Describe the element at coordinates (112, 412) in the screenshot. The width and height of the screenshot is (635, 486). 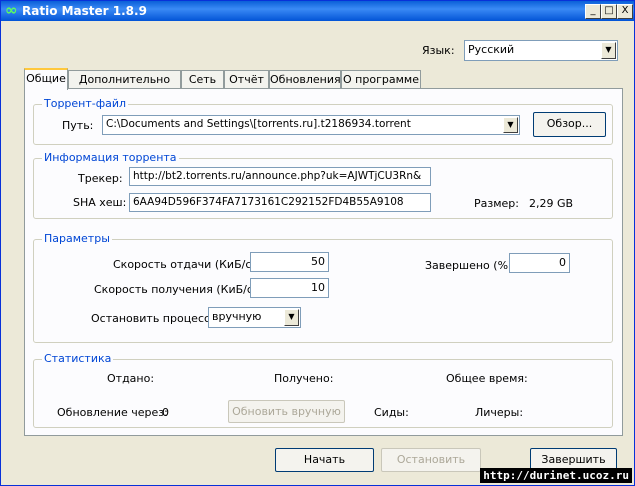
I see `update-timer-label: Обновление через:` at that location.